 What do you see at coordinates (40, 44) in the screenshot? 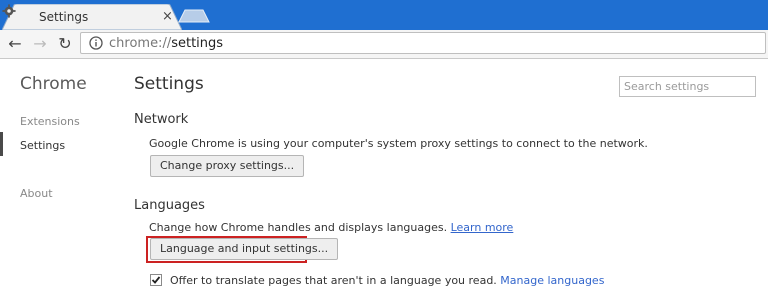
I see `forward-arrow-icon: →` at bounding box center [40, 44].